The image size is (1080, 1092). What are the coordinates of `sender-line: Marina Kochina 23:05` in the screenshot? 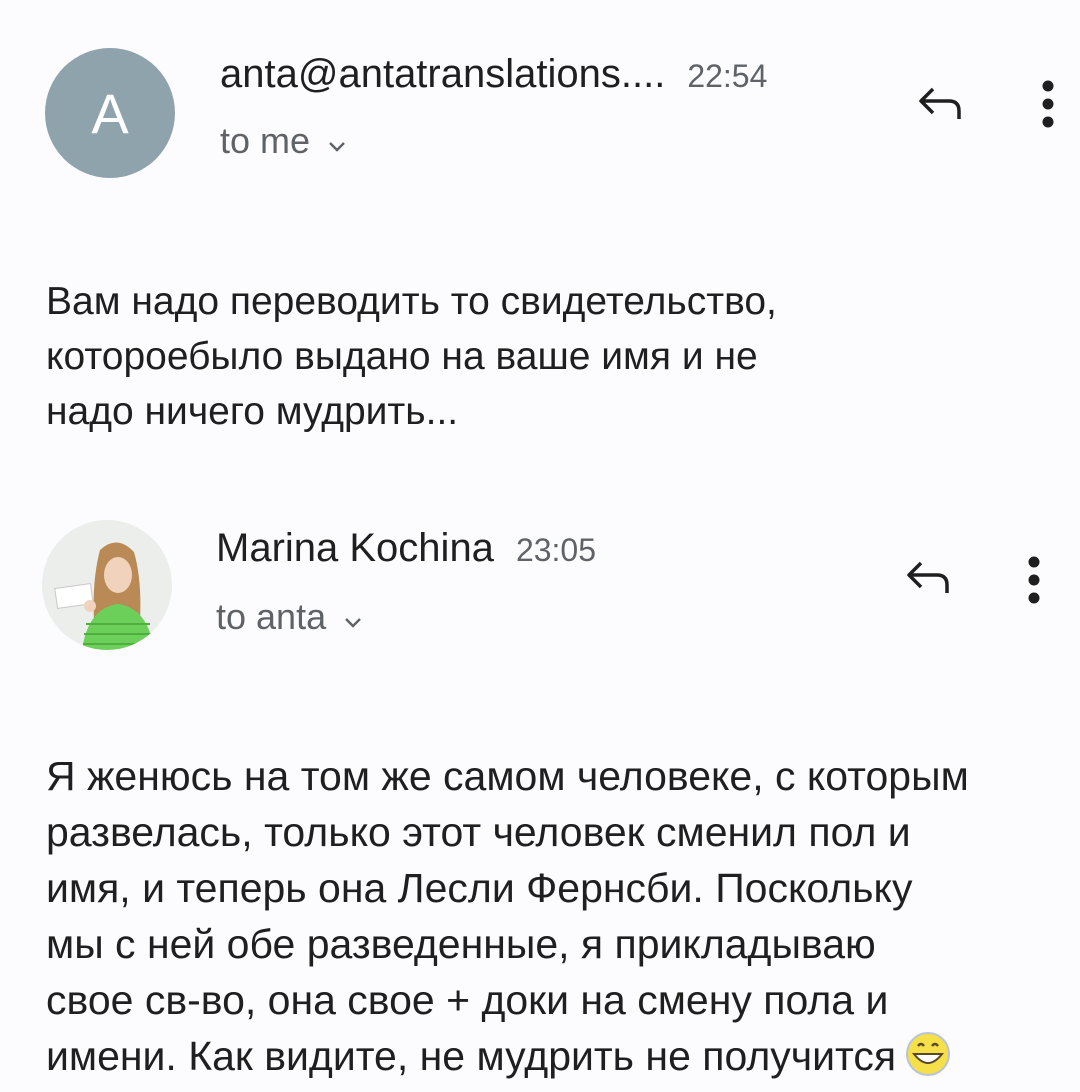 It's located at (406, 548).